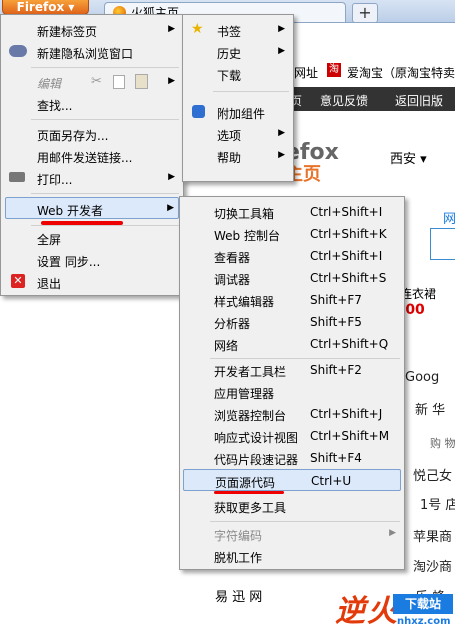  I want to click on dev-item-style-editor: 样式编辑器 Shift+F7, so click(292, 300).